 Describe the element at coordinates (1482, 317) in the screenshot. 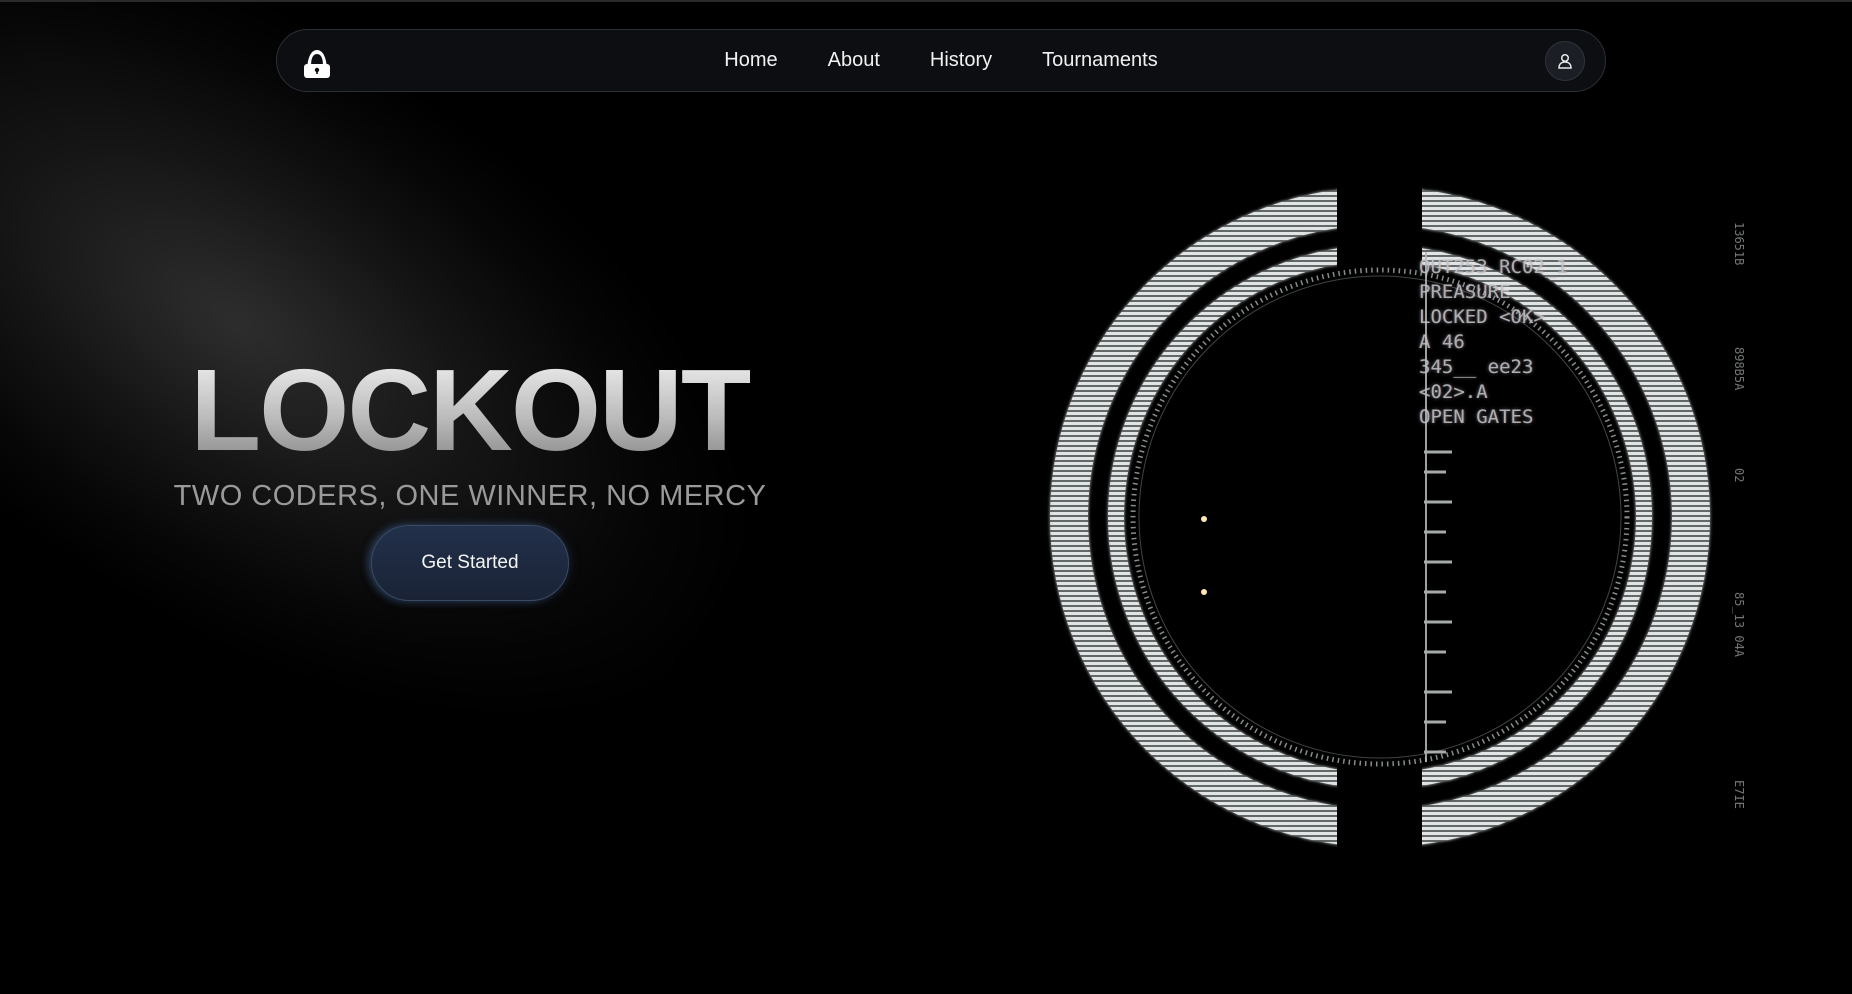

I see `hud-line: LOCKED <OK>` at that location.